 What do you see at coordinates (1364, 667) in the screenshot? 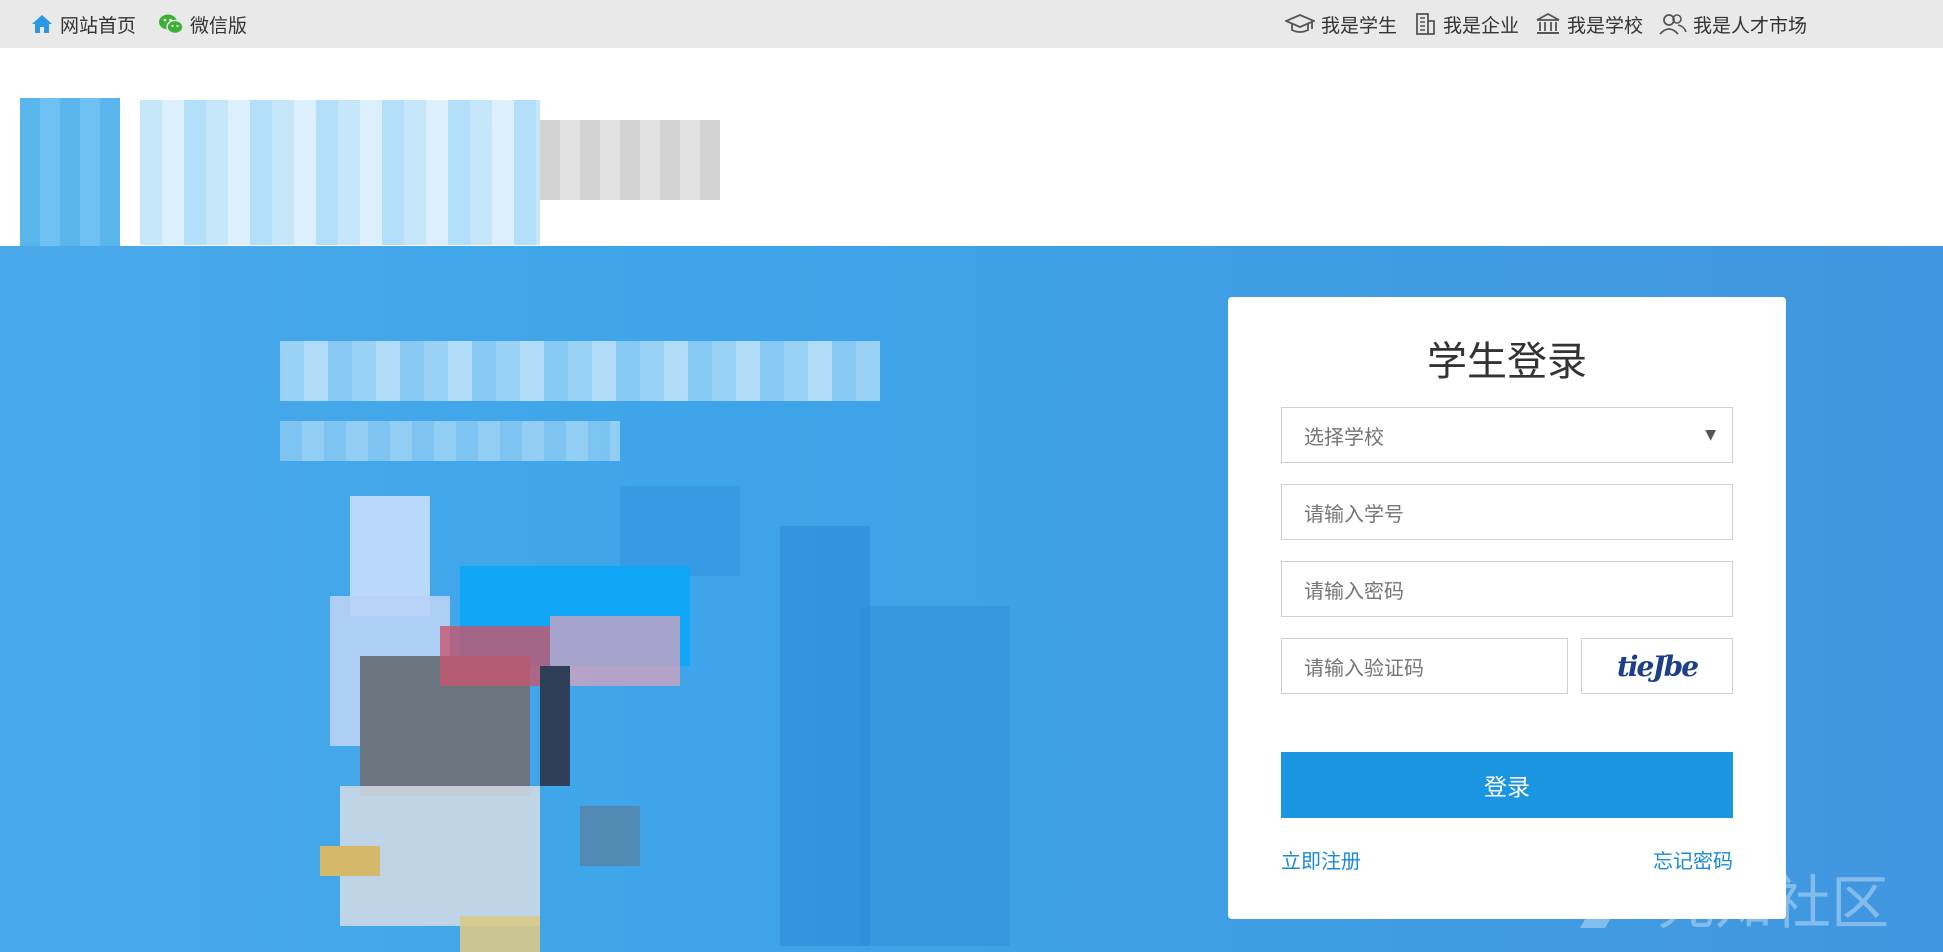
I see `captcha-placeholder: 请输入验证码` at bounding box center [1364, 667].